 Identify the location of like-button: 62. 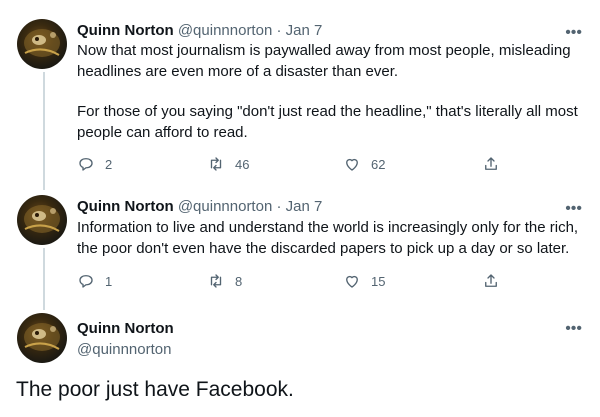
(364, 164).